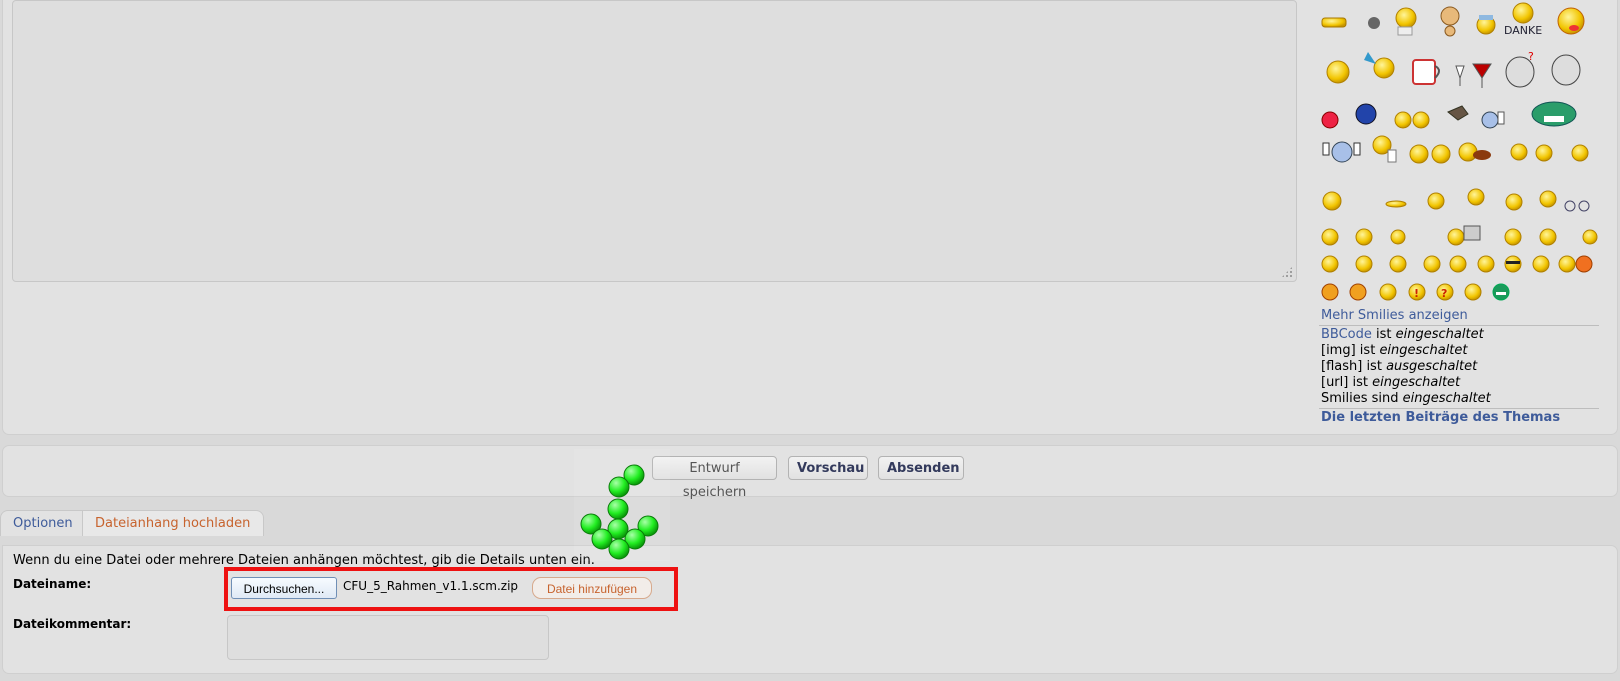 The width and height of the screenshot is (1620, 681). Describe the element at coordinates (1379, 65) in the screenshot. I see `party-smiley-icon` at that location.